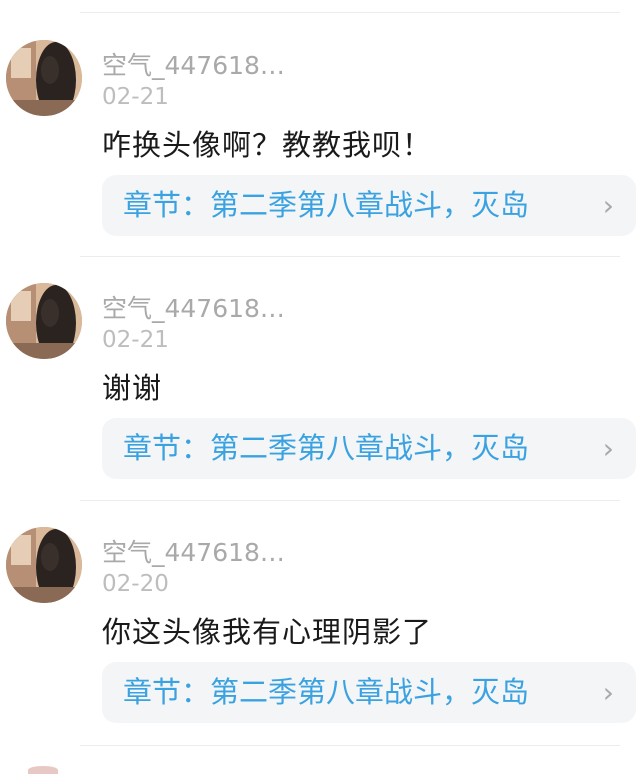 This screenshot has width=640, height=774. Describe the element at coordinates (267, 632) in the screenshot. I see `comment-text: 你这头像我有心理阴影了` at that location.